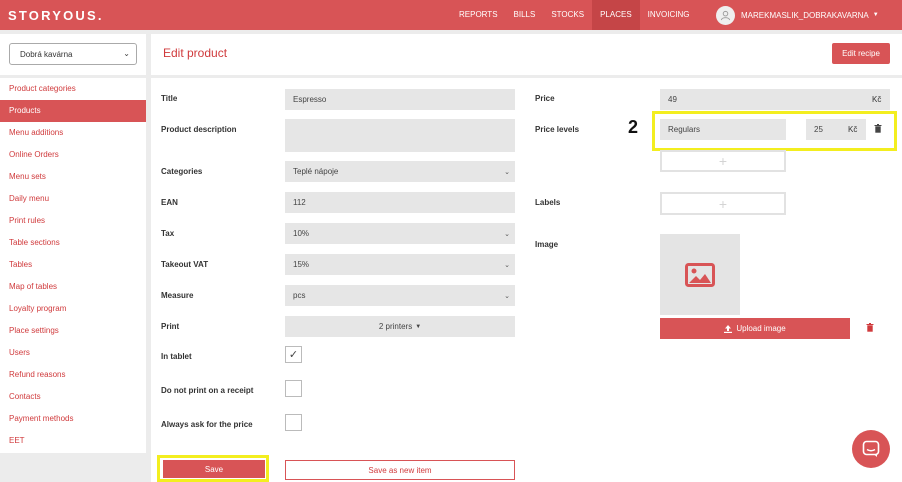 This screenshot has width=902, height=482. I want to click on page-header, so click(526, 54).